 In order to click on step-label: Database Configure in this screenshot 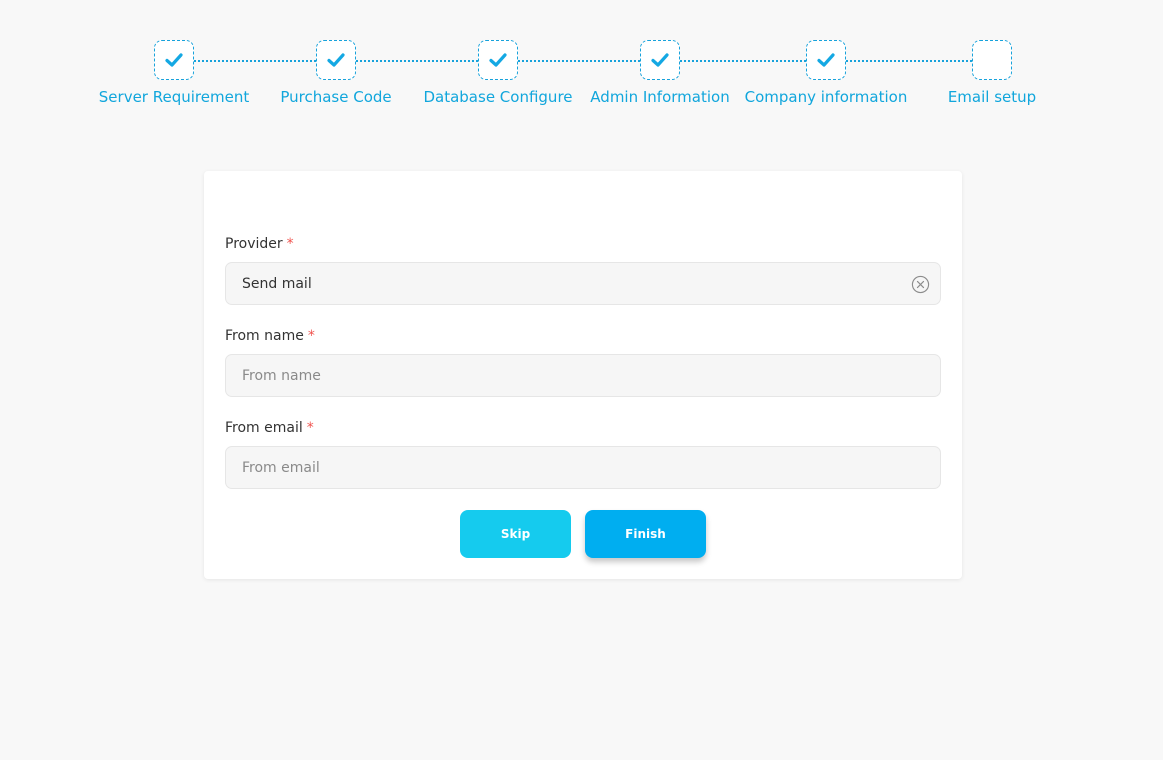, I will do `click(498, 97)`.